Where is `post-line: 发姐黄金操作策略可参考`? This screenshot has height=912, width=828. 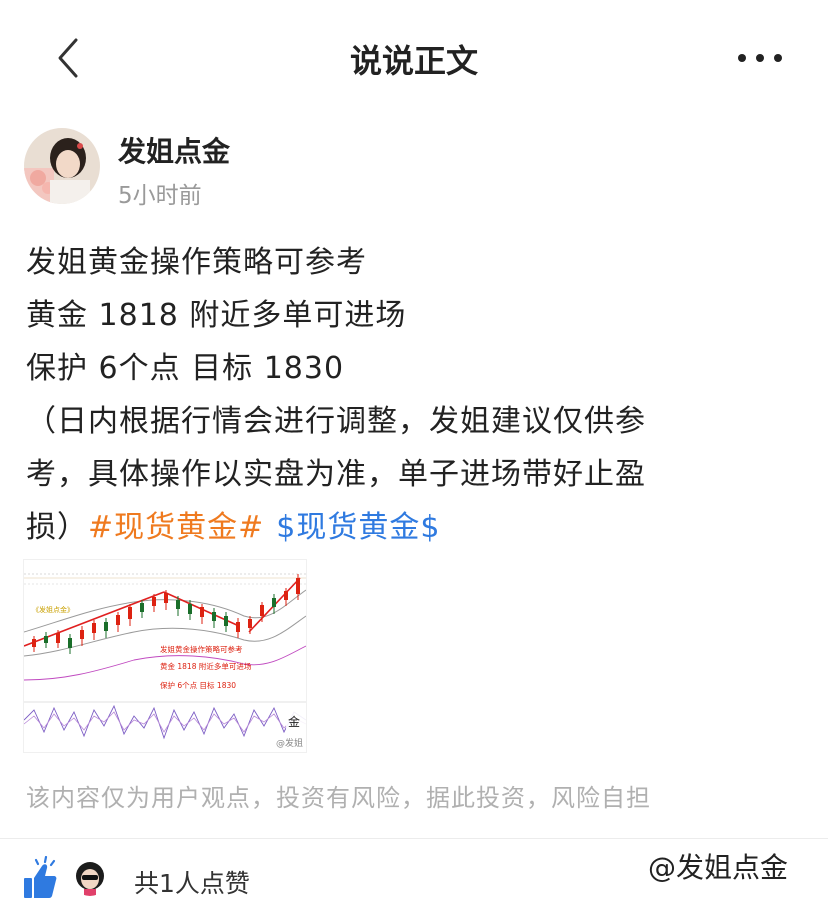 post-line: 发姐黄金操作策略可参考 is located at coordinates (196, 262).